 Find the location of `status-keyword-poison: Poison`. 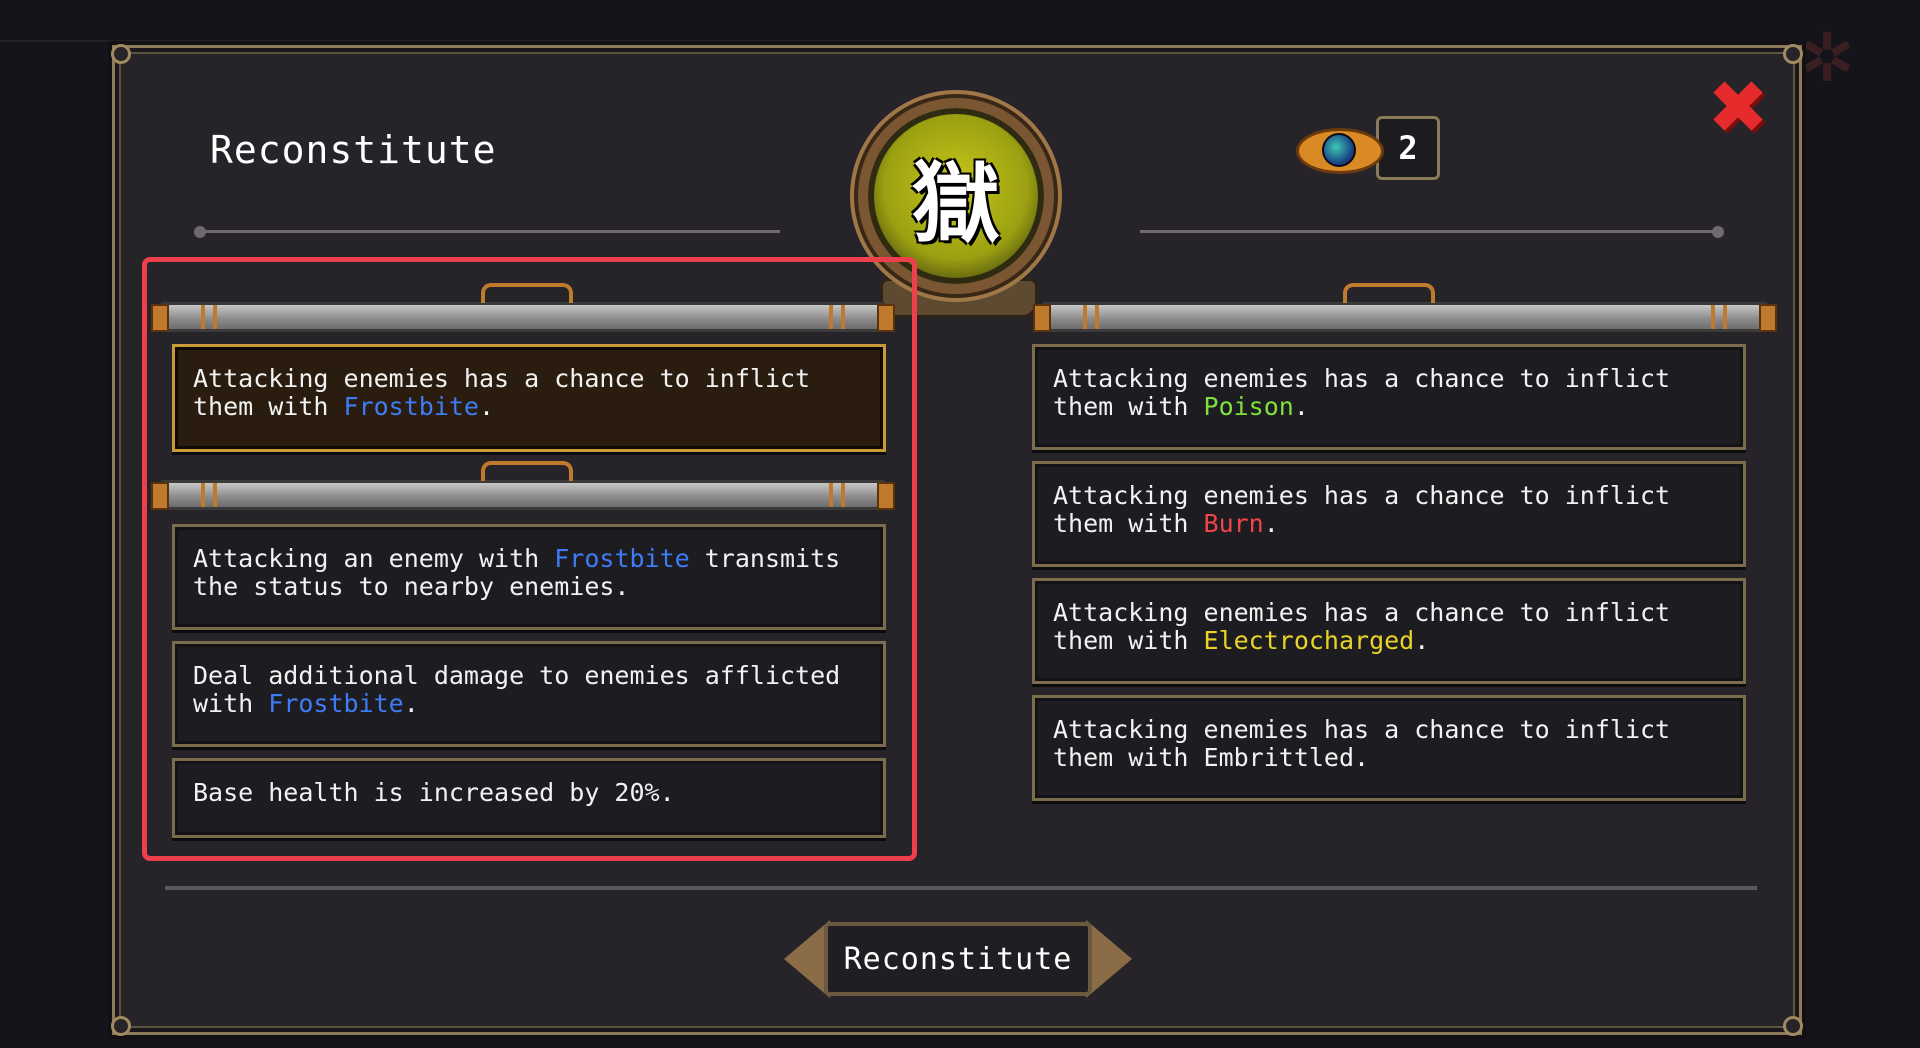

status-keyword-poison: Poison is located at coordinates (1248, 406).